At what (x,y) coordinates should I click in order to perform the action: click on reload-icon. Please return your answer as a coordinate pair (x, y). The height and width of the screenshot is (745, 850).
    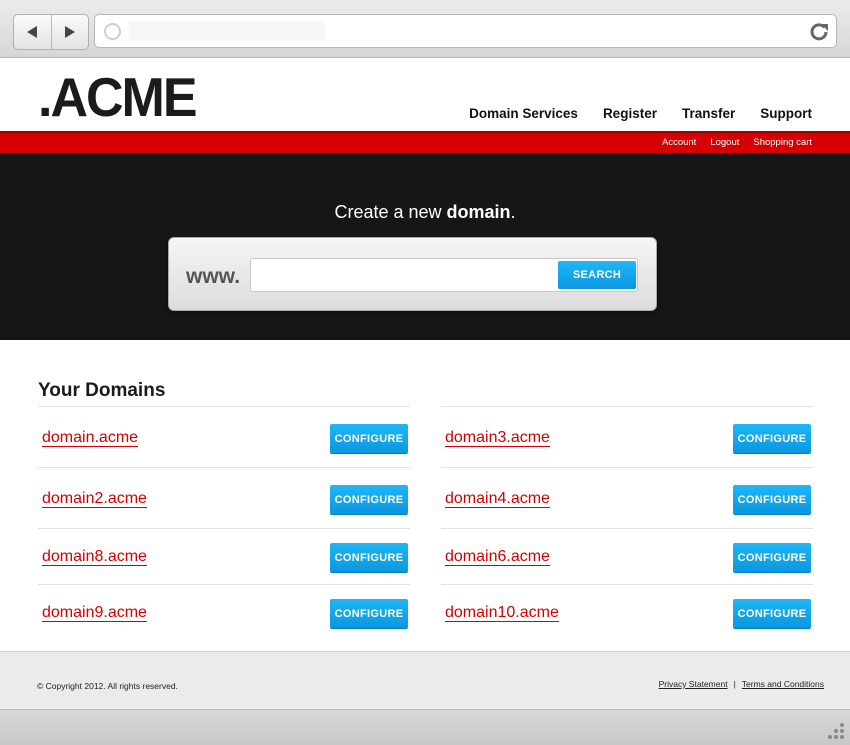
    Looking at the image, I should click on (819, 32).